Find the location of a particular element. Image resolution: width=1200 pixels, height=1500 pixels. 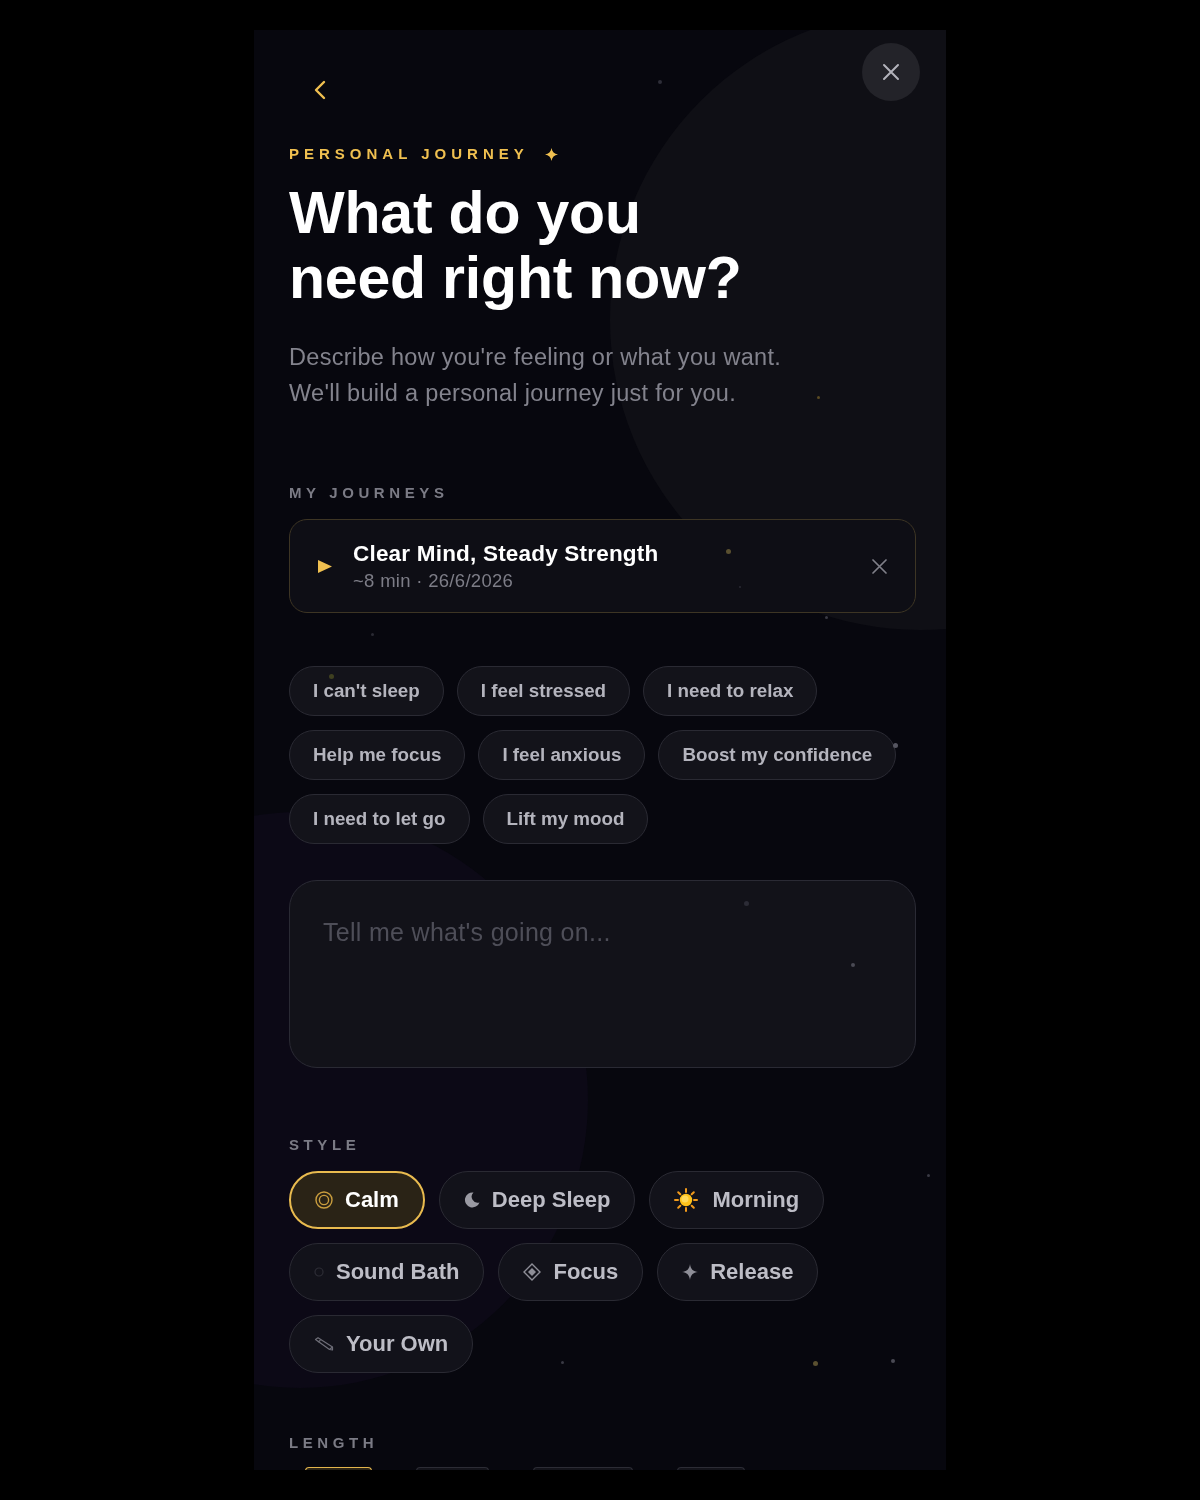

suggestion-chip: I can't sleep is located at coordinates (366, 691).